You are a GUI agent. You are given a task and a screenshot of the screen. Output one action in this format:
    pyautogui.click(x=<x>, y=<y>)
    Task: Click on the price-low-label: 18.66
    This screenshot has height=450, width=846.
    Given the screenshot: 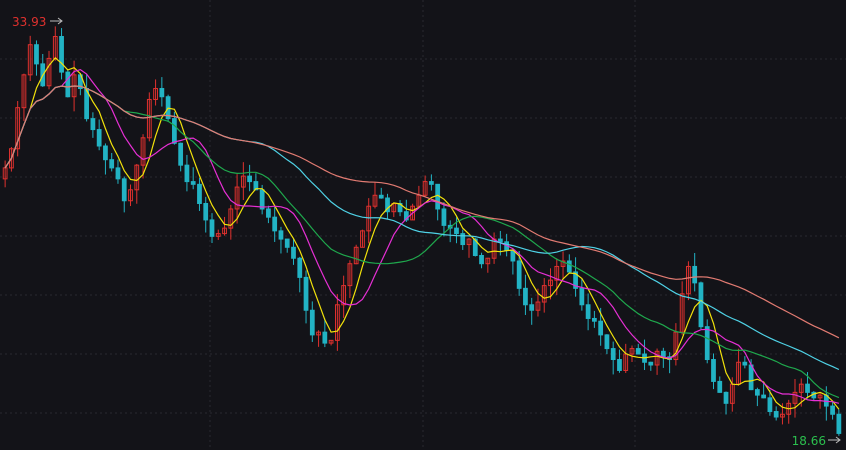 What is the action you would take?
    pyautogui.click(x=809, y=441)
    